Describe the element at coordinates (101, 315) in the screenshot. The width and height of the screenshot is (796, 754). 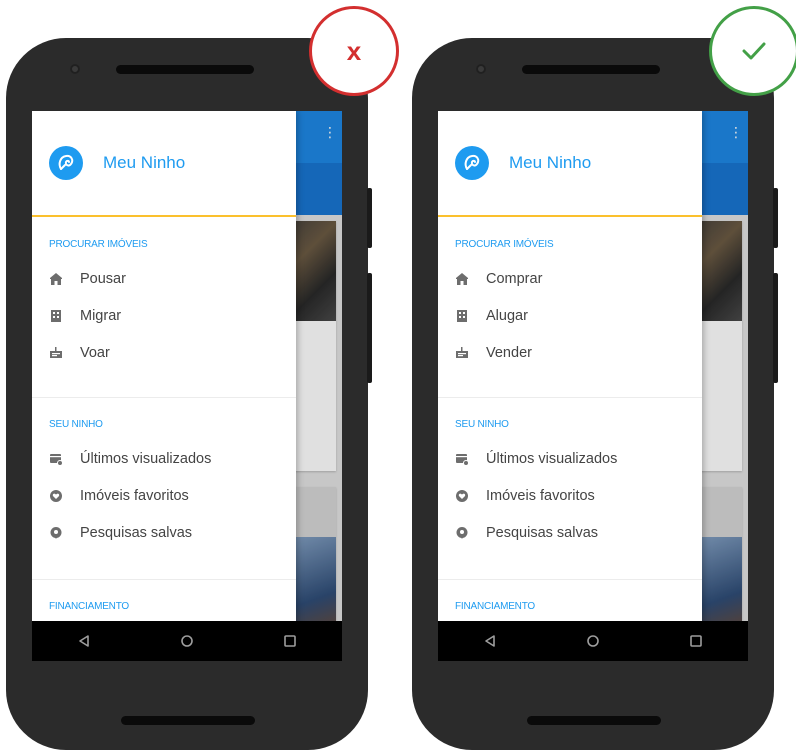
I see `drawer-item-label: Migrar` at that location.